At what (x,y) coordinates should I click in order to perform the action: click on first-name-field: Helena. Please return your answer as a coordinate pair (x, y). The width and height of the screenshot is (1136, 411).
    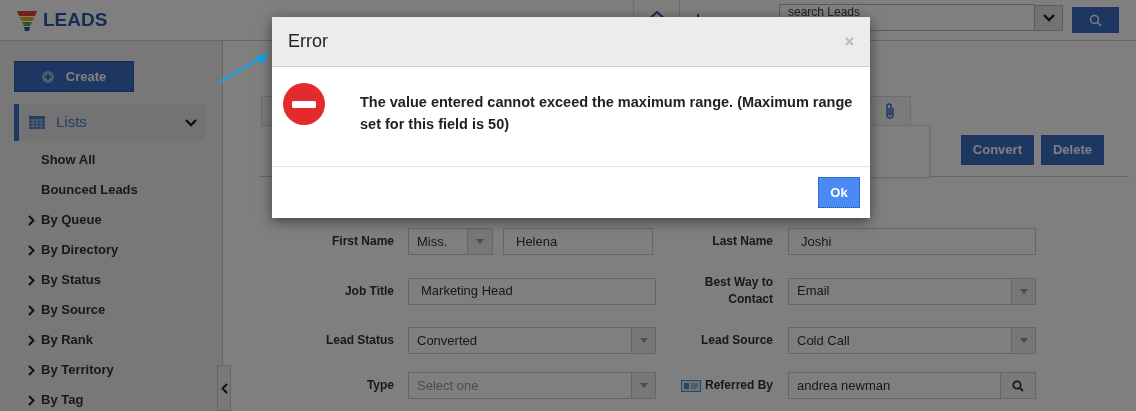
    Looking at the image, I should click on (578, 241).